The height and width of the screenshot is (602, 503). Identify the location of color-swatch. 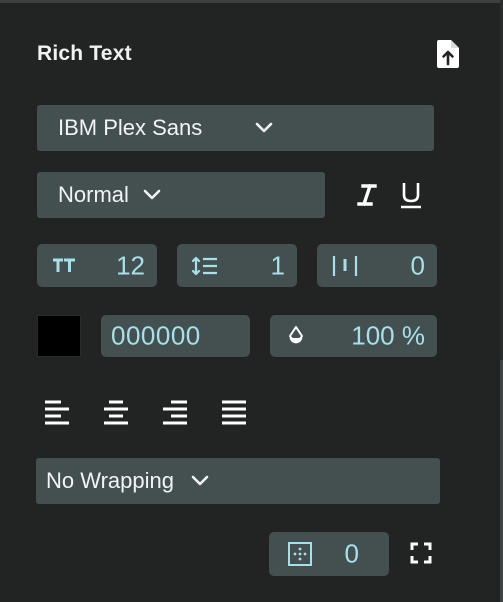
(59, 336).